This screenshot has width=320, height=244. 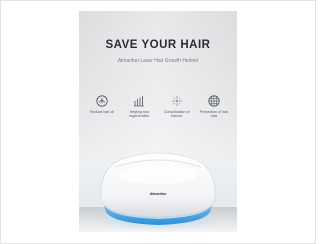 I want to click on feature-caption: Helping hair regeneration, so click(x=139, y=114).